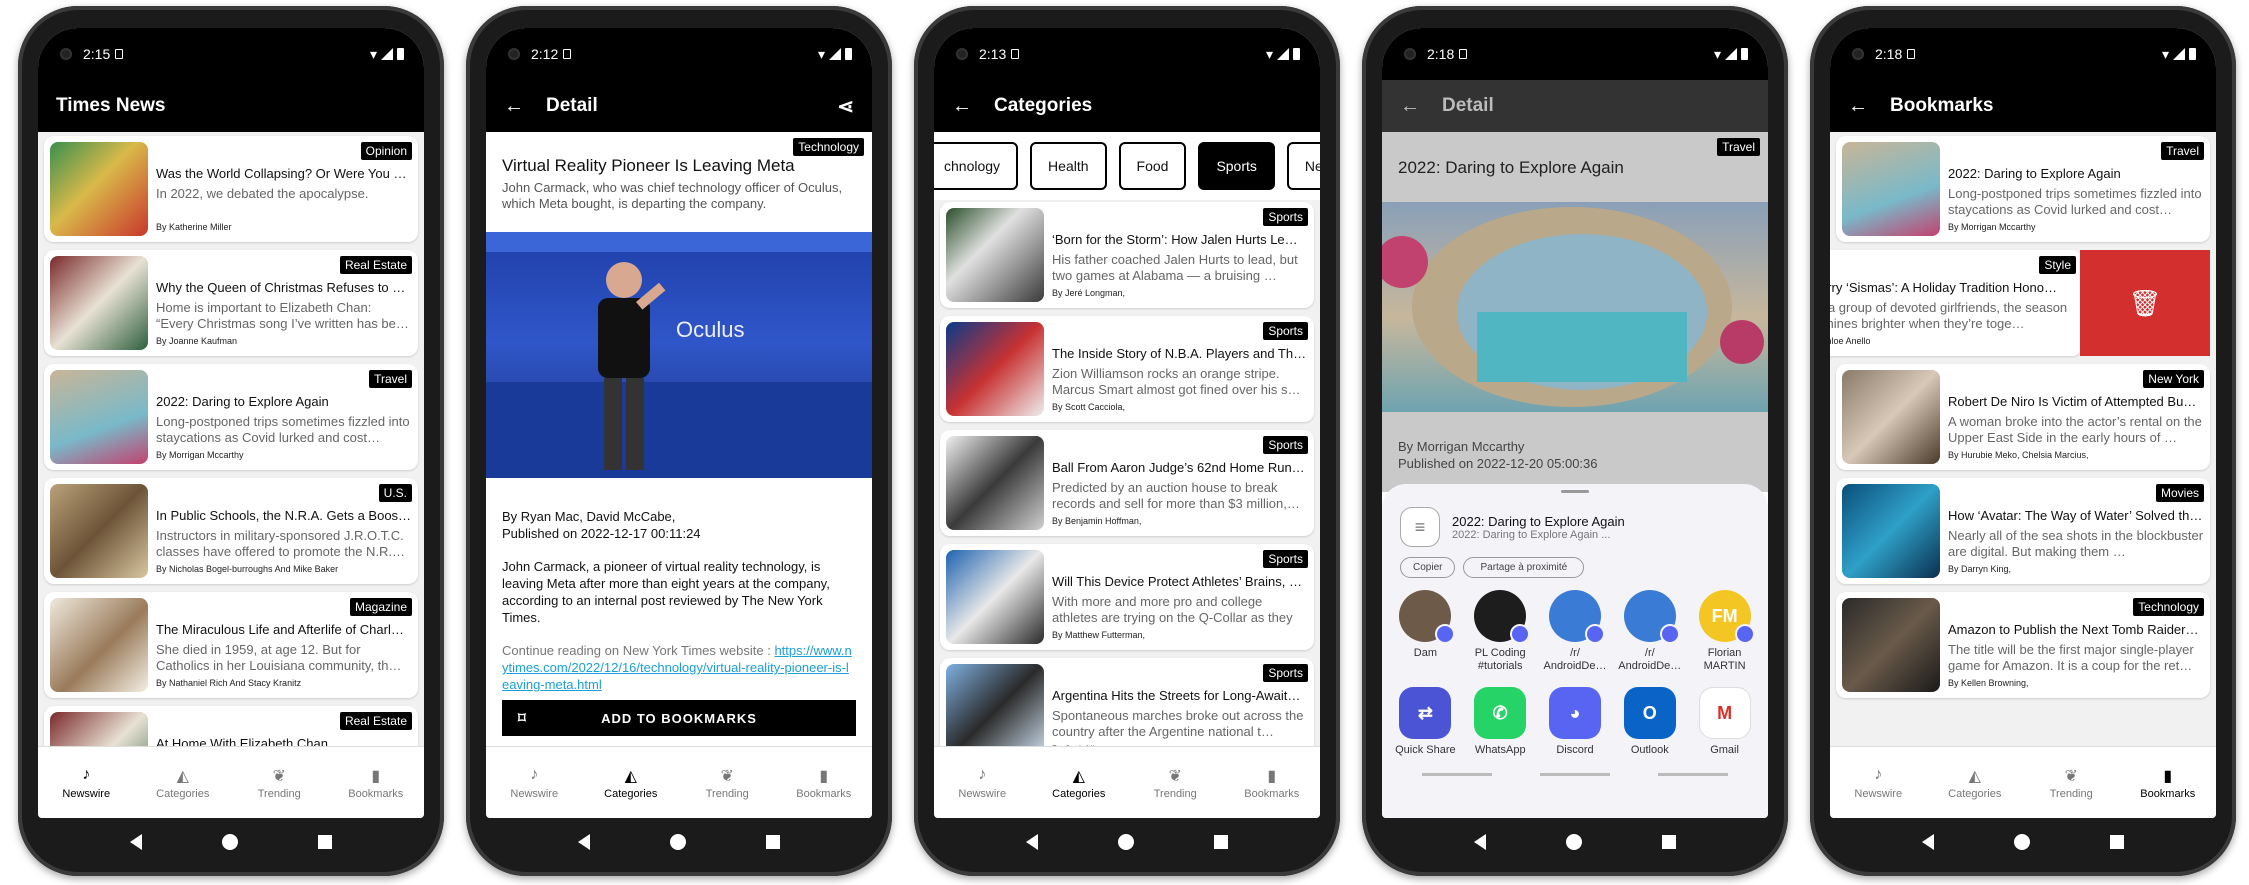 Image resolution: width=2249 pixels, height=885 pixels. What do you see at coordinates (1975, 793) in the screenshot?
I see `nav-label: Categories` at bounding box center [1975, 793].